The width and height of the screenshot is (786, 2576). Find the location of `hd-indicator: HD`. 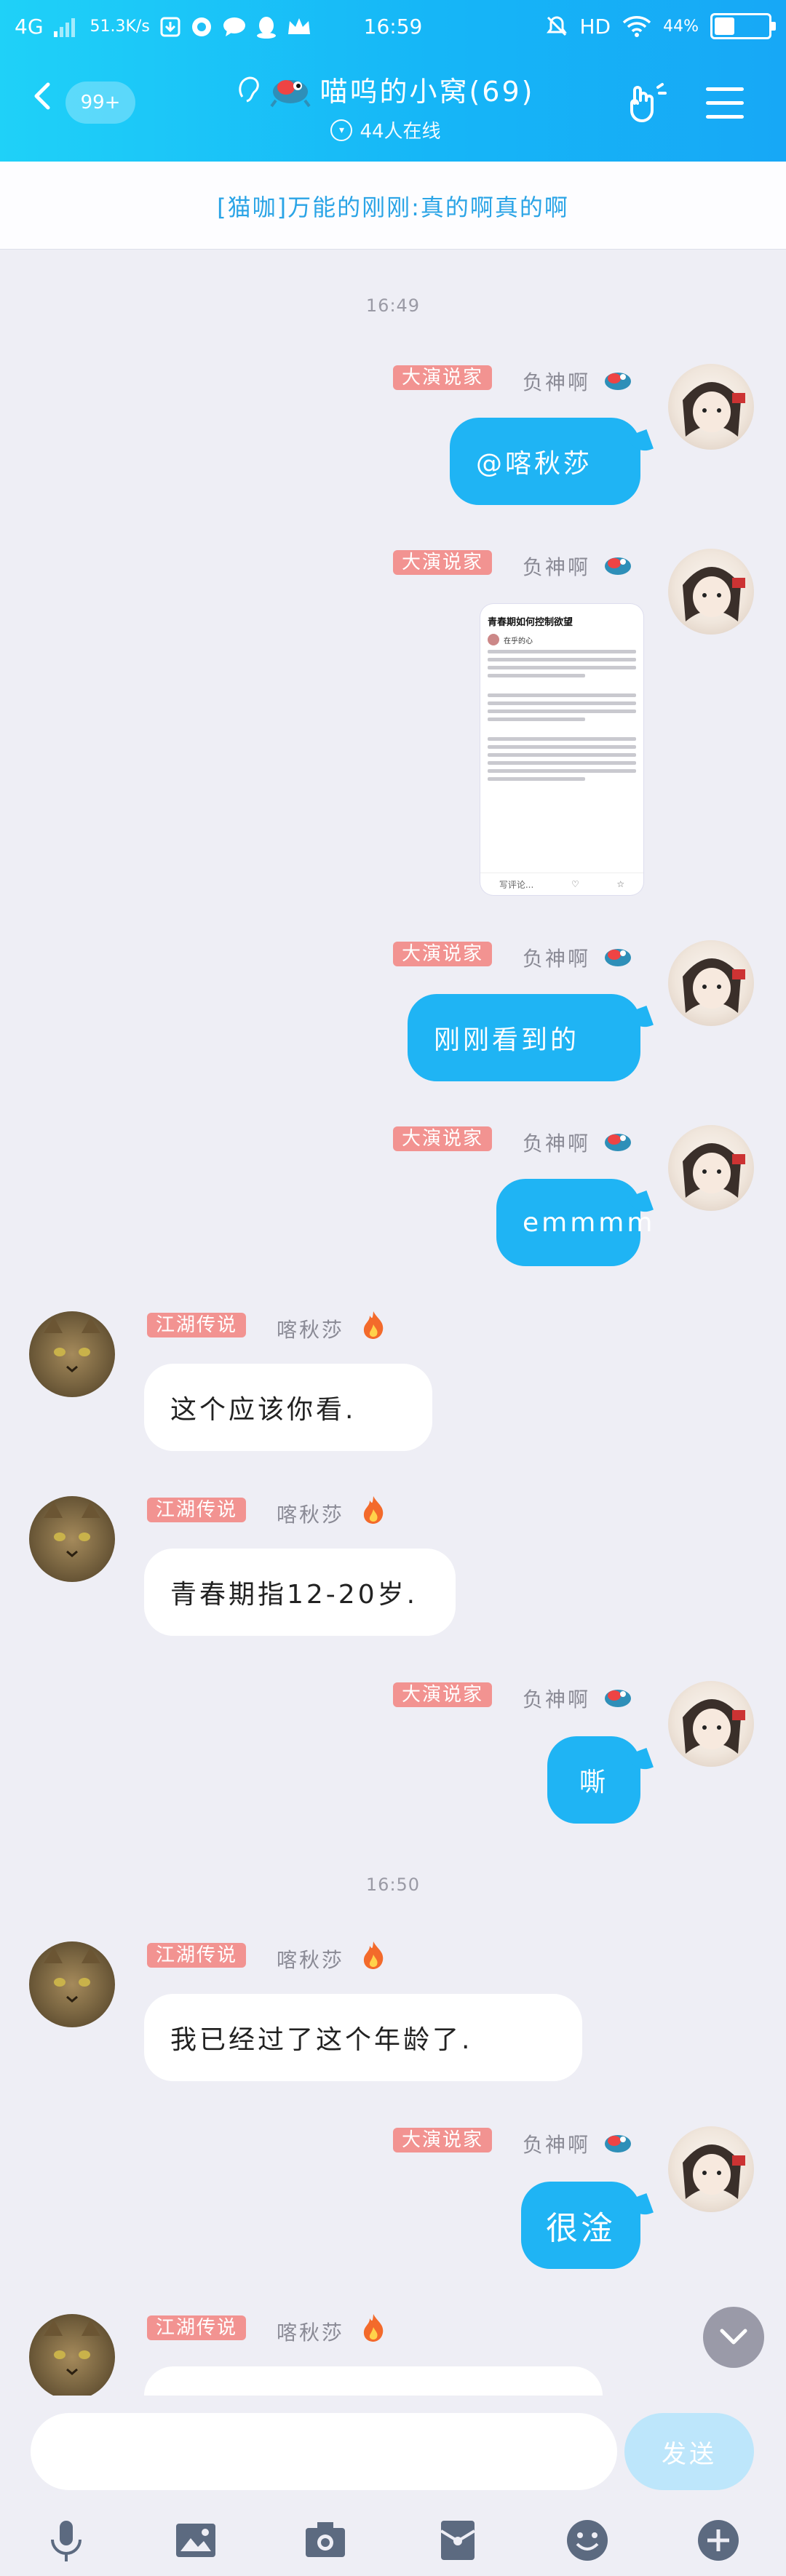

hd-indicator: HD is located at coordinates (595, 26).